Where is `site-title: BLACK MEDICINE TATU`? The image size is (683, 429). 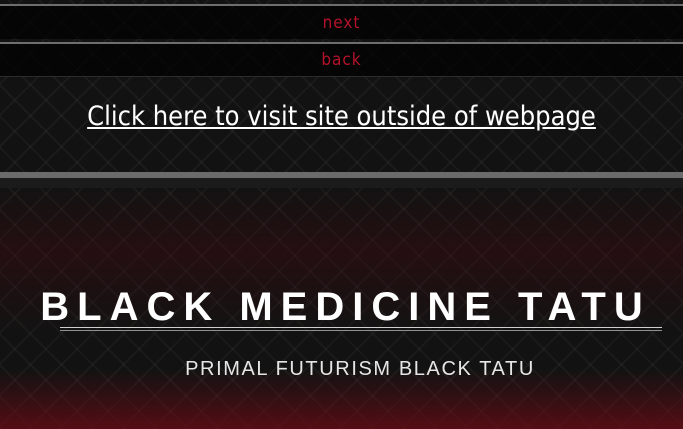 site-title: BLACK MEDICINE TATU is located at coordinates (345, 306).